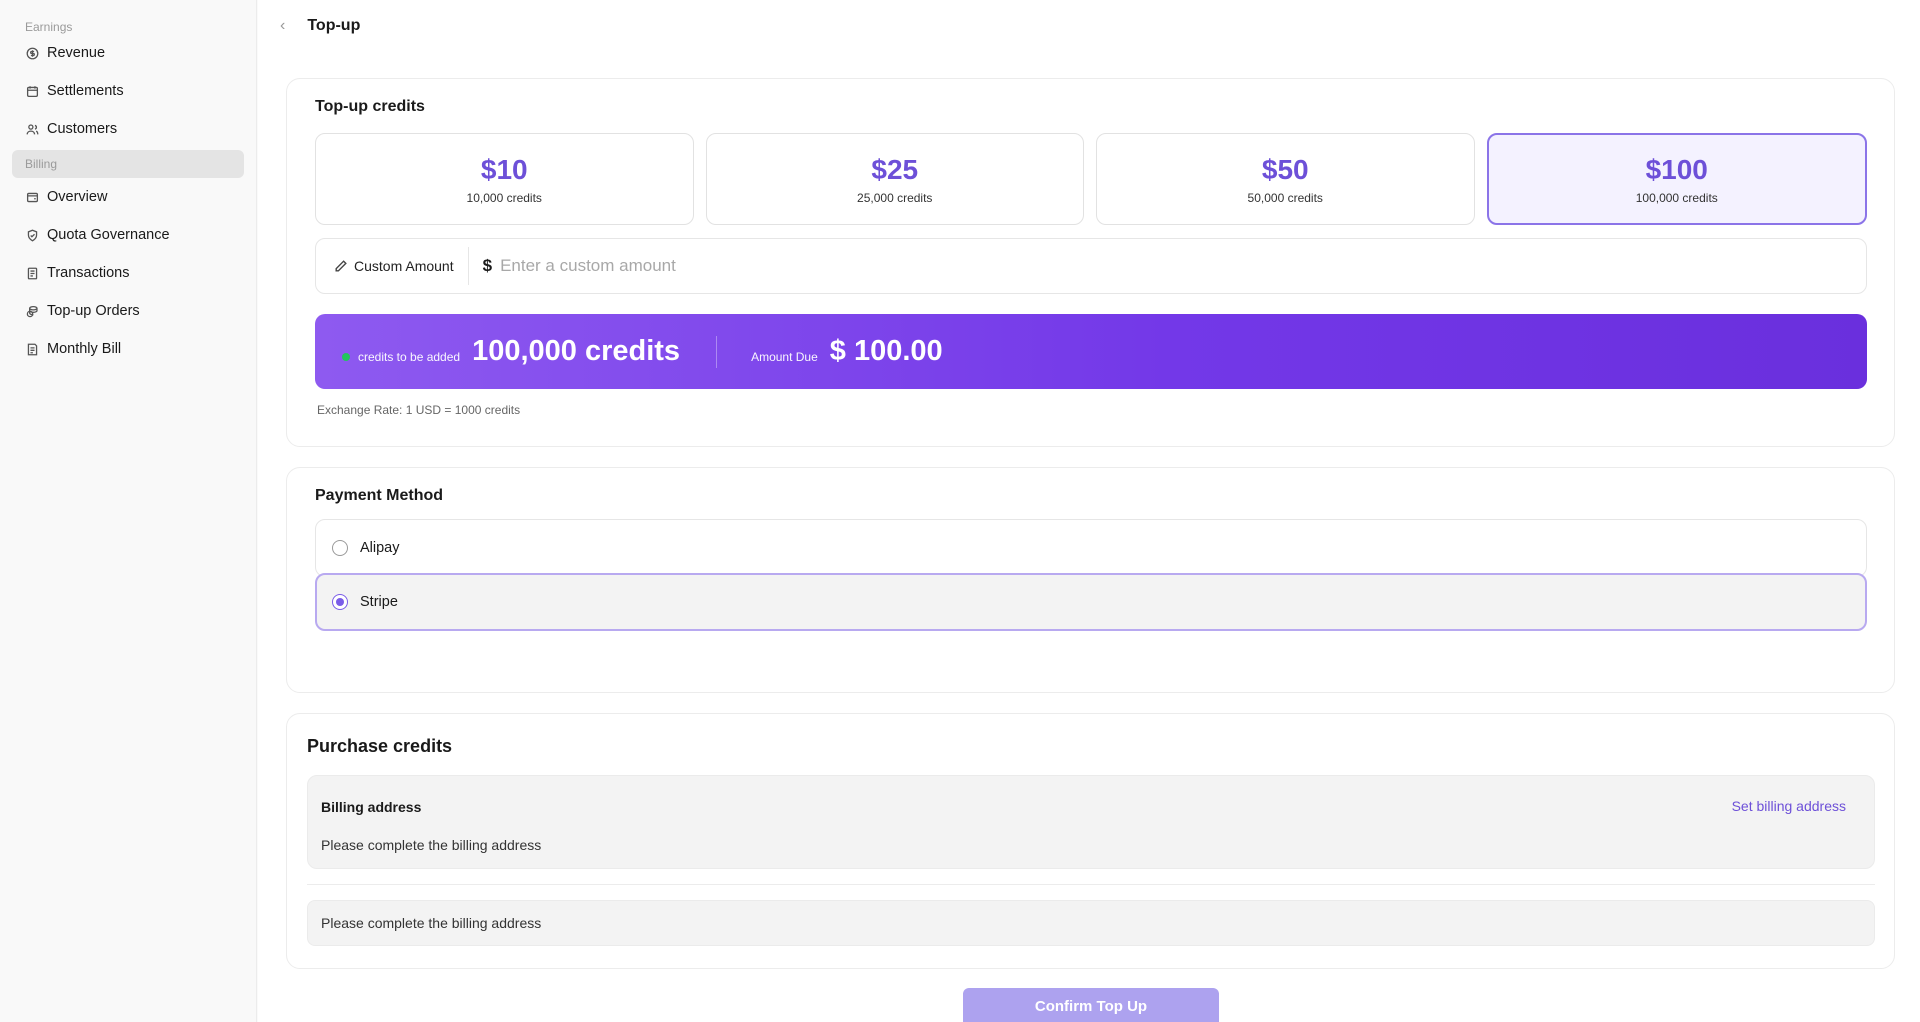 The width and height of the screenshot is (1920, 1022). I want to click on payment-option-label: Alipay, so click(380, 548).